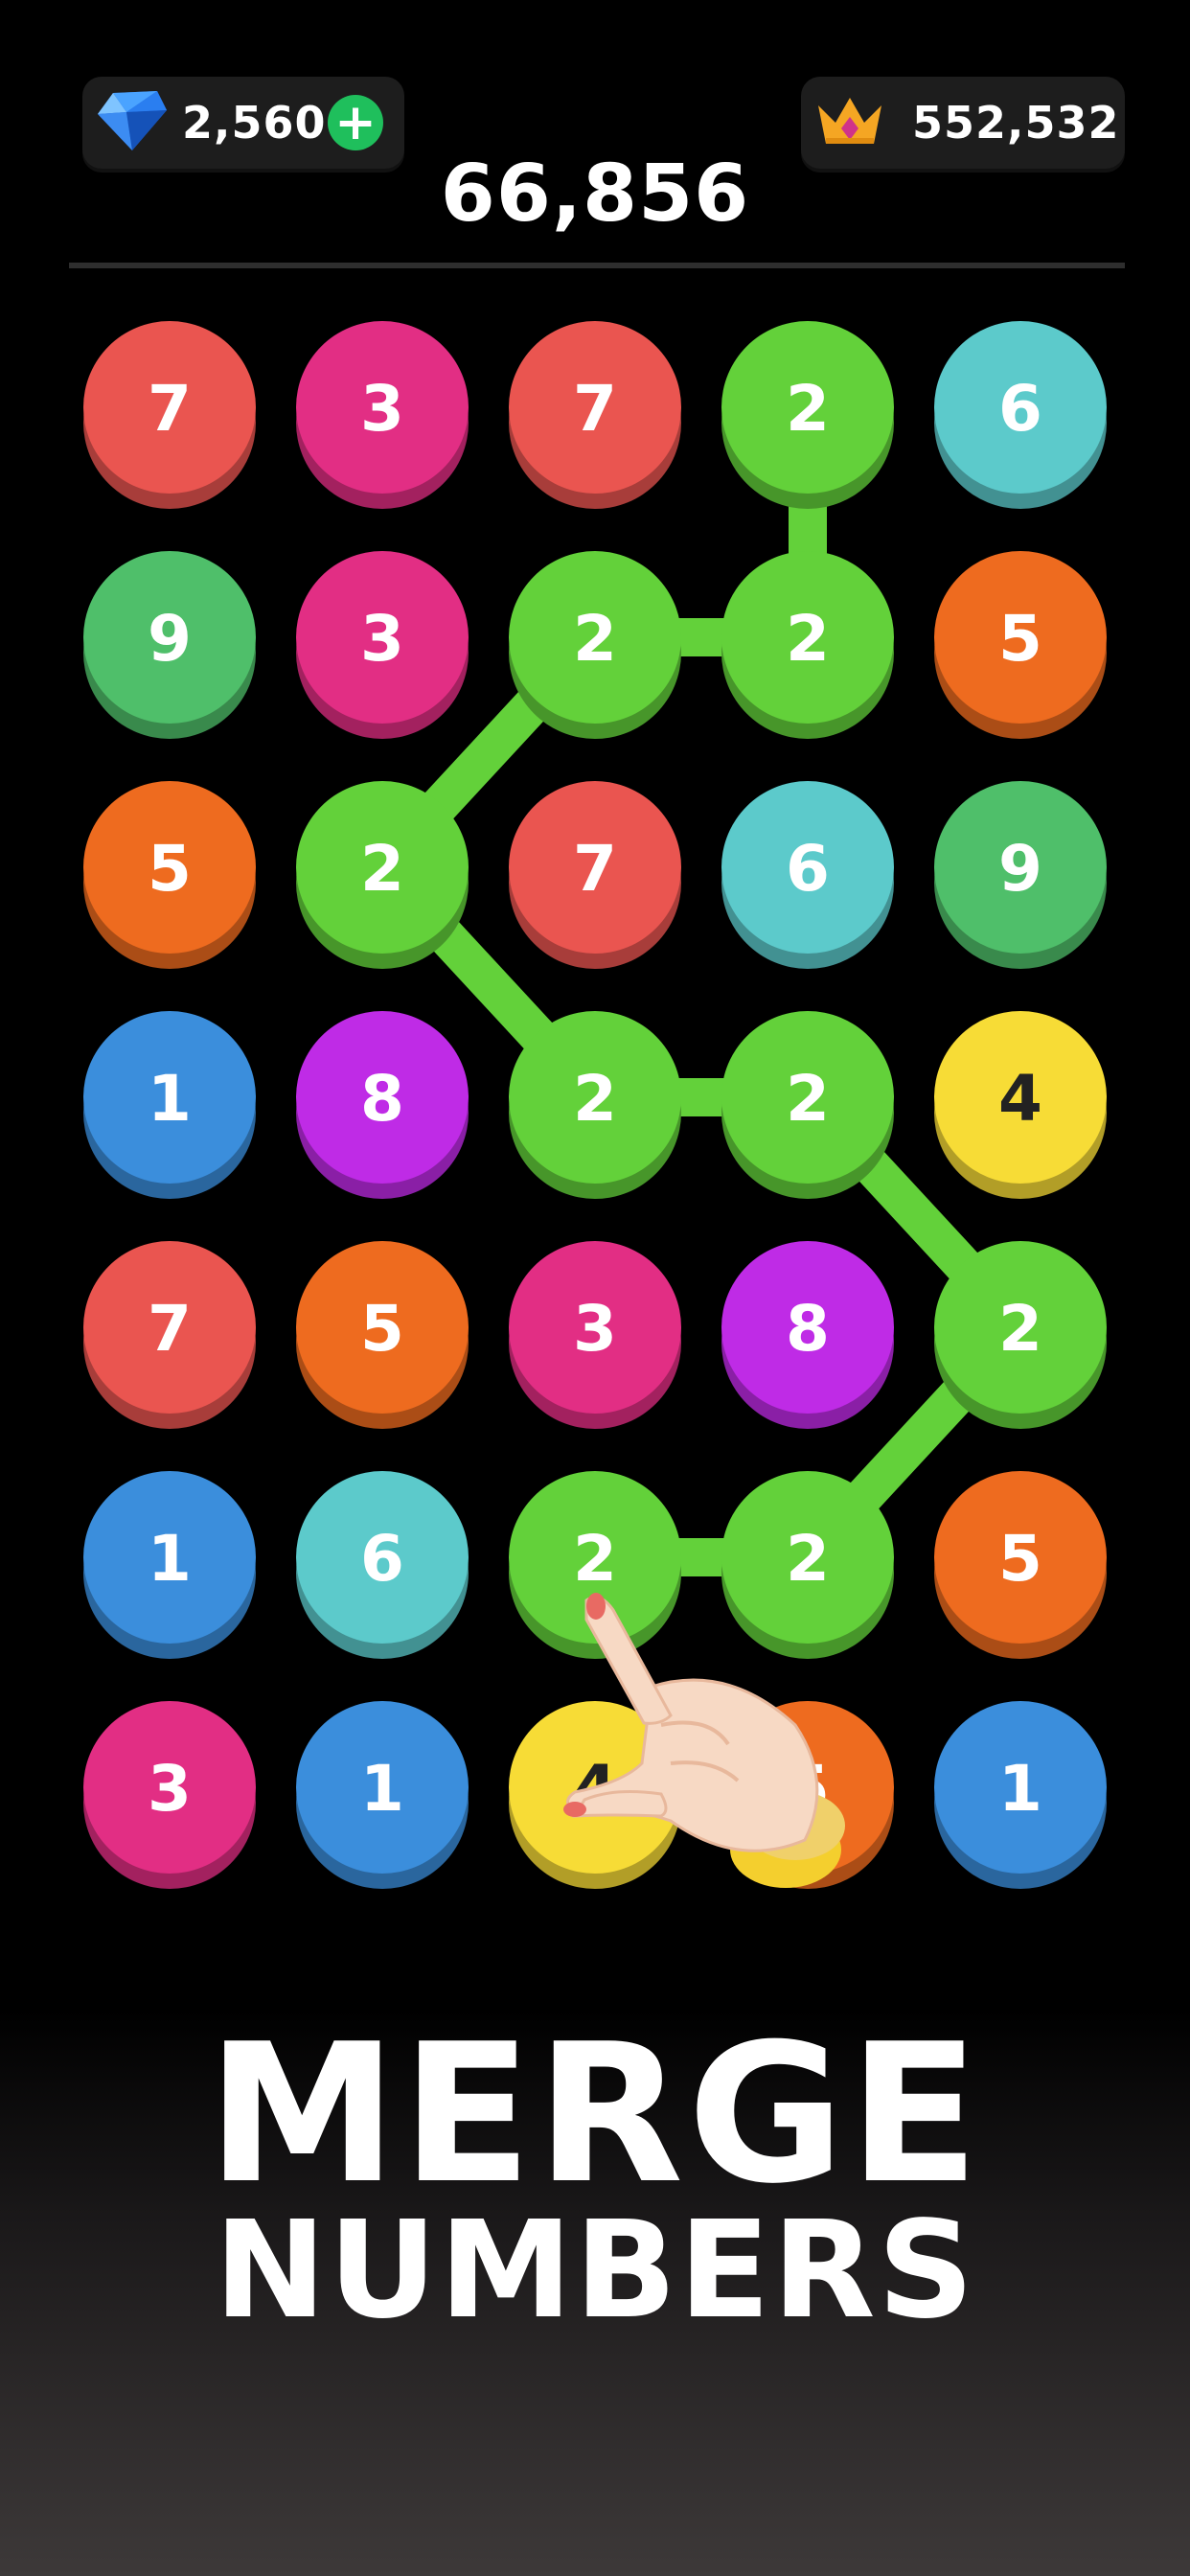 This screenshot has height=2576, width=1190. What do you see at coordinates (1020, 1099) in the screenshot?
I see `tile-value: 4` at bounding box center [1020, 1099].